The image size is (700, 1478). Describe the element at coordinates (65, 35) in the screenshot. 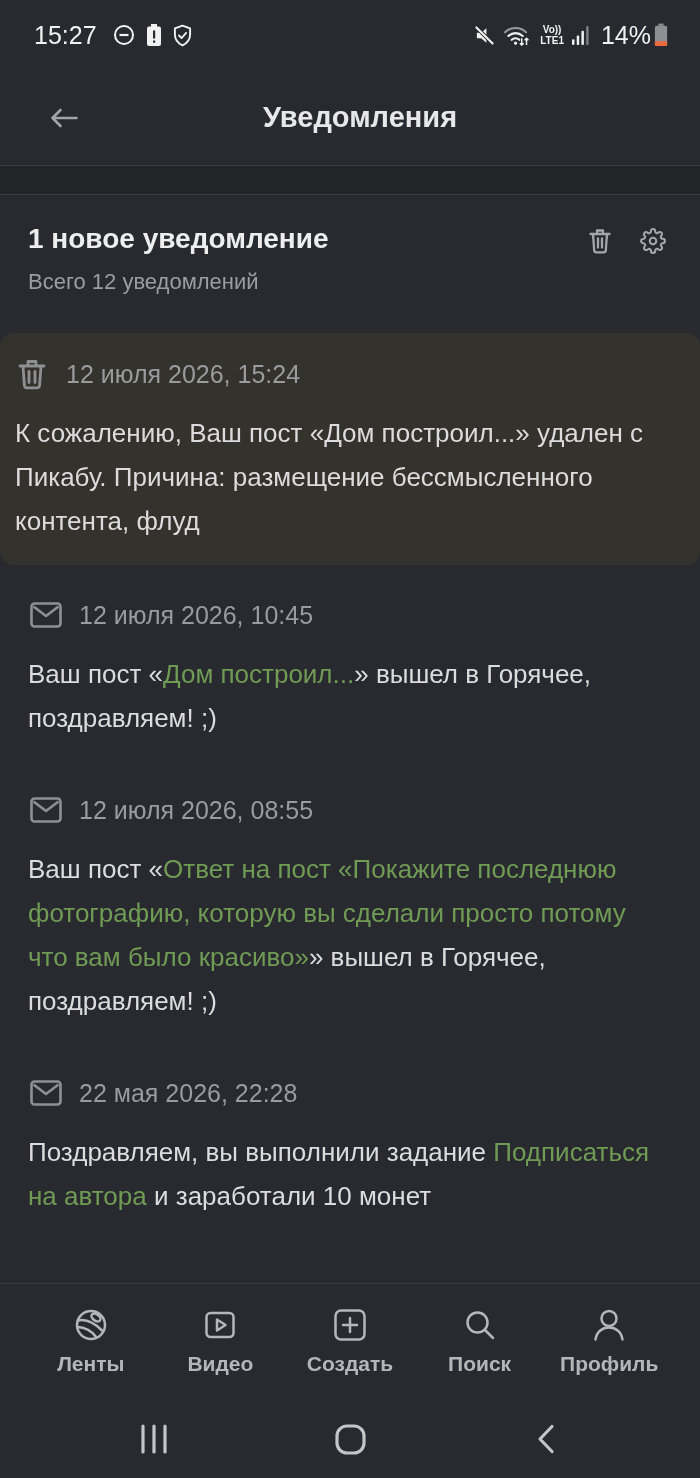

I see `clock-time: 15:27` at that location.